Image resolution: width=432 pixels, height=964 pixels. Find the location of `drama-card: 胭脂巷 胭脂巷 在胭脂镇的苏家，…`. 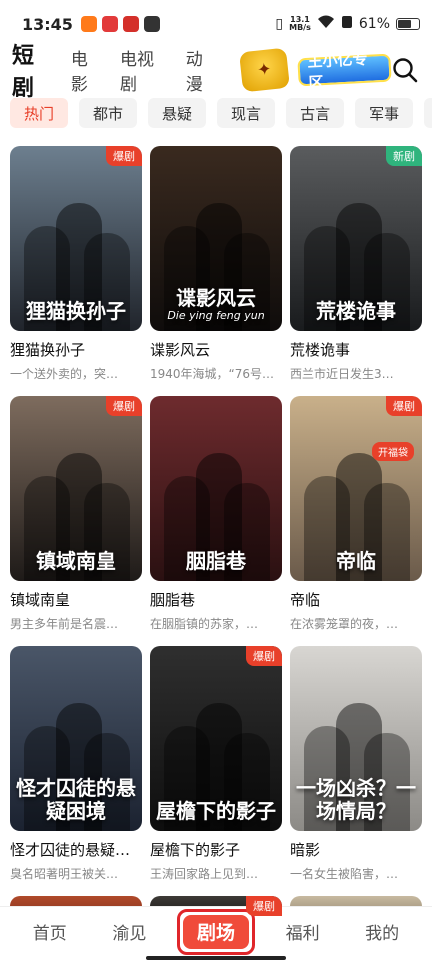

drama-card: 胭脂巷 胭脂巷 在胭脂镇的苏家，… is located at coordinates (216, 514).